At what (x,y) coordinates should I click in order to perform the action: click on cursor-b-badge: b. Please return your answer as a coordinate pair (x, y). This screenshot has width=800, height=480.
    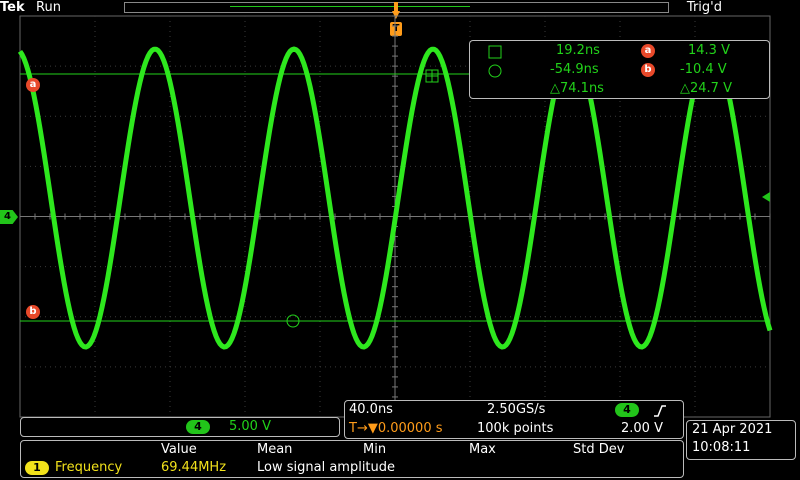
    Looking at the image, I should click on (33, 312).